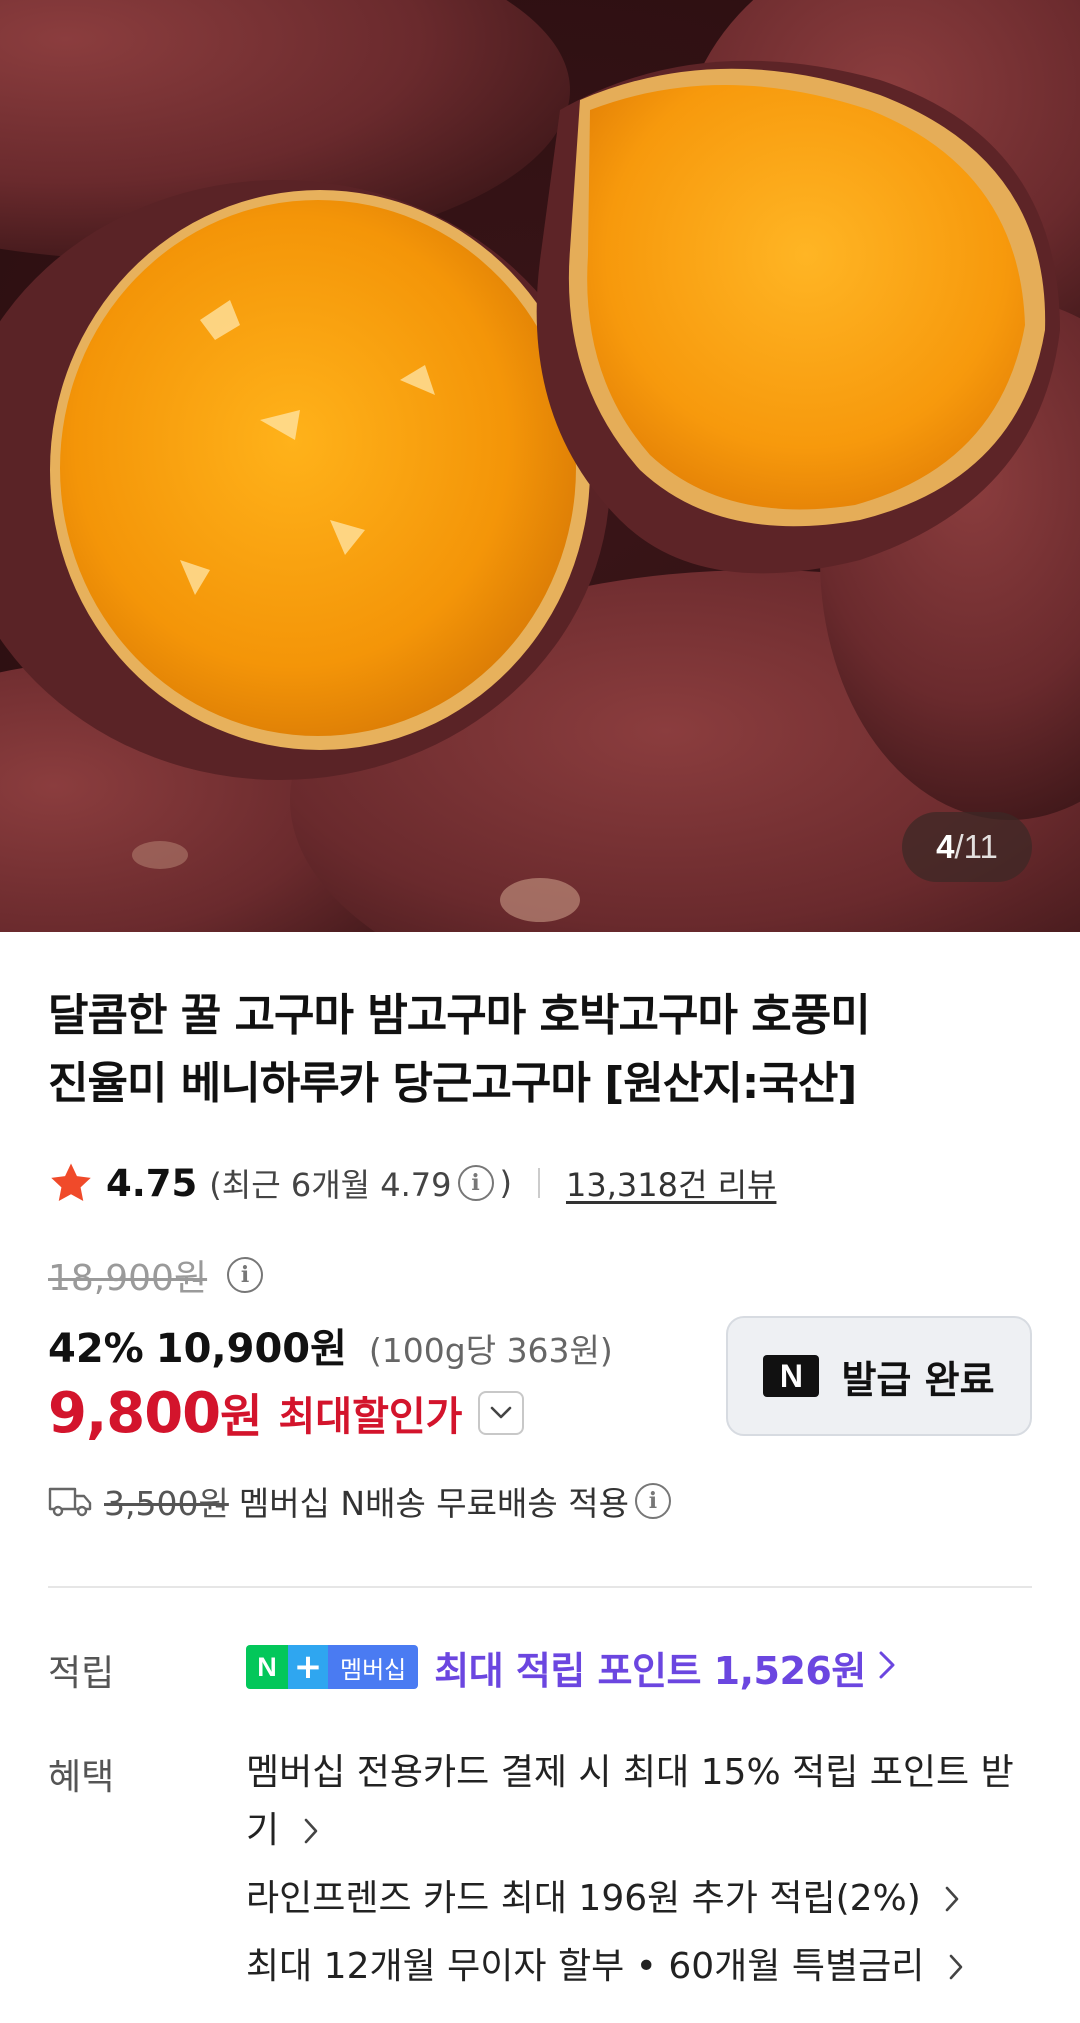  Describe the element at coordinates (81, 1777) in the screenshot. I see `benefits-label: 혜택` at that location.